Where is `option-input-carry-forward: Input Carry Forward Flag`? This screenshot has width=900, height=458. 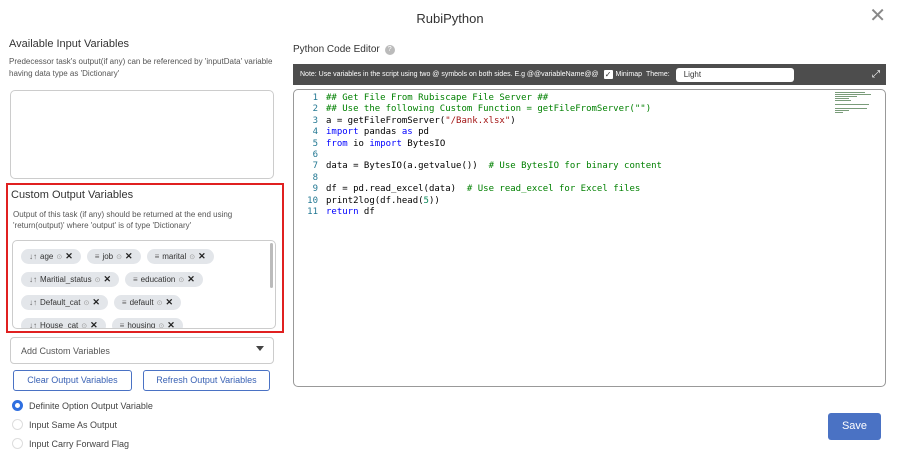 option-input-carry-forward: Input Carry Forward Flag is located at coordinates (70, 443).